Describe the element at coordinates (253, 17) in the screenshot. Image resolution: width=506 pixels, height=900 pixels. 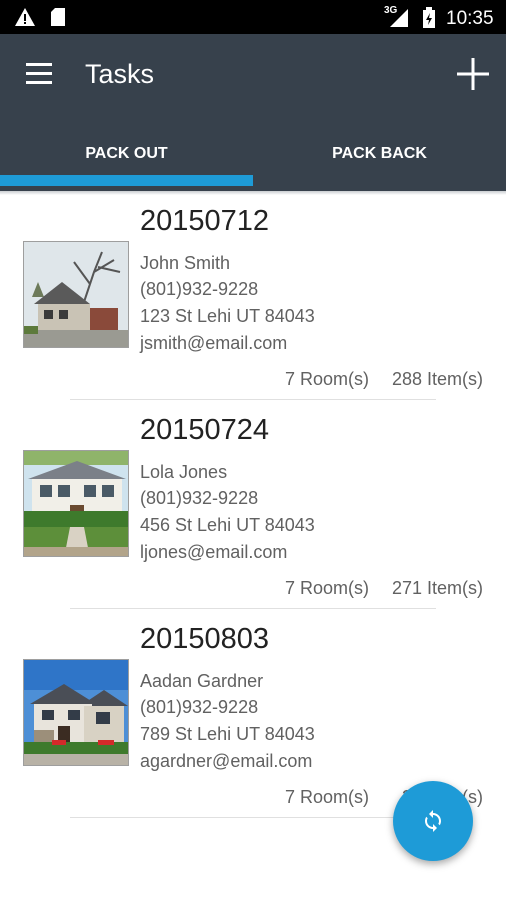
I see `status-bar: 3G 10:35` at that location.